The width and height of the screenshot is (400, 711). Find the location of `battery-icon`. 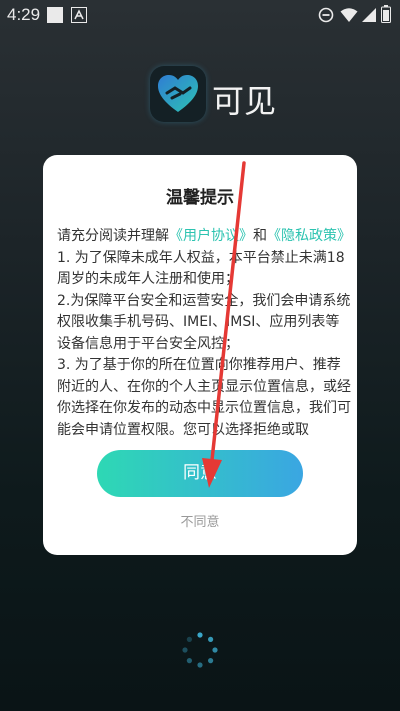

battery-icon is located at coordinates (386, 16).